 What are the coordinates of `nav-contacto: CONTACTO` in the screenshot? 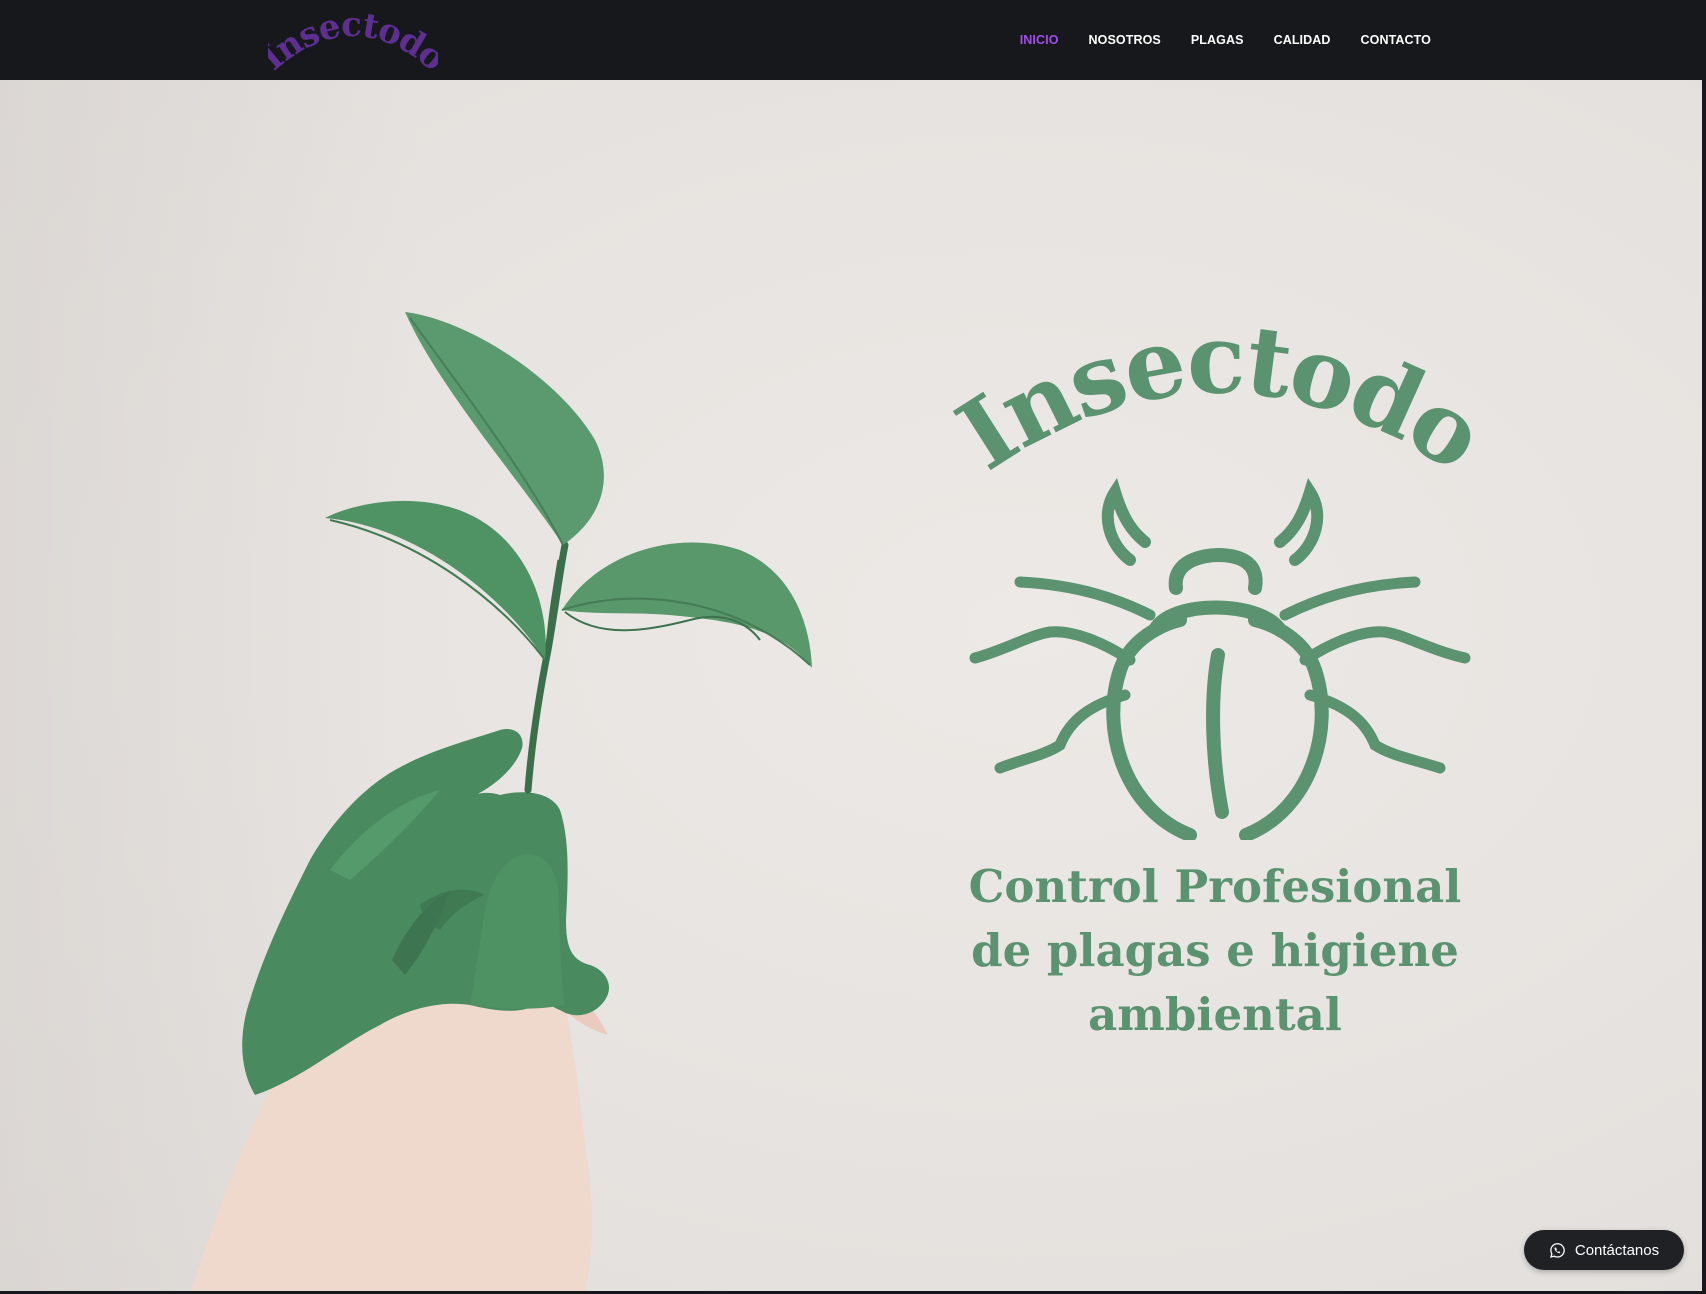 It's located at (1396, 40).